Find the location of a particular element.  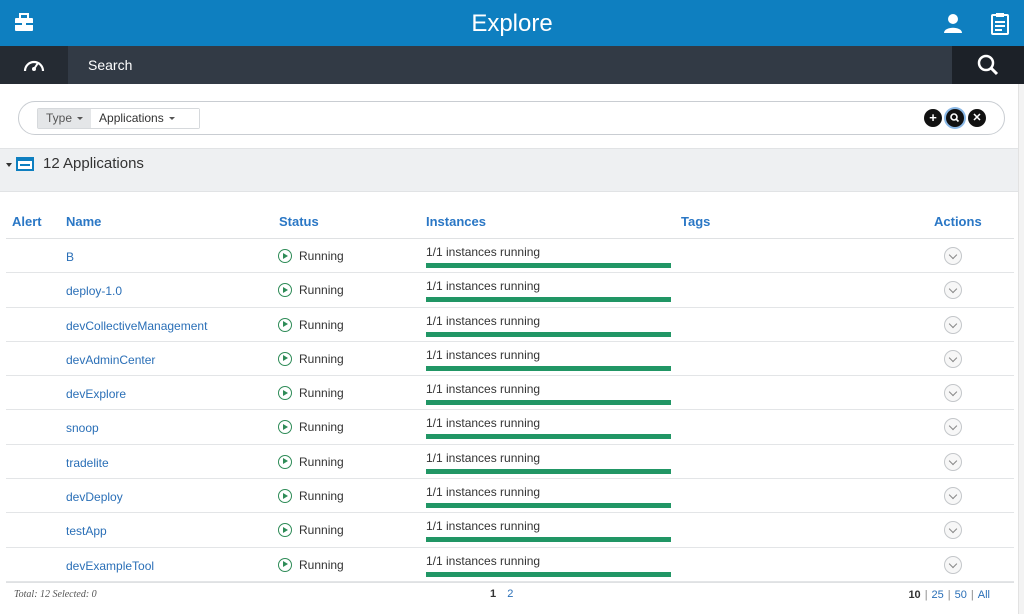

app-name-link: devExampleTool is located at coordinates (110, 566).